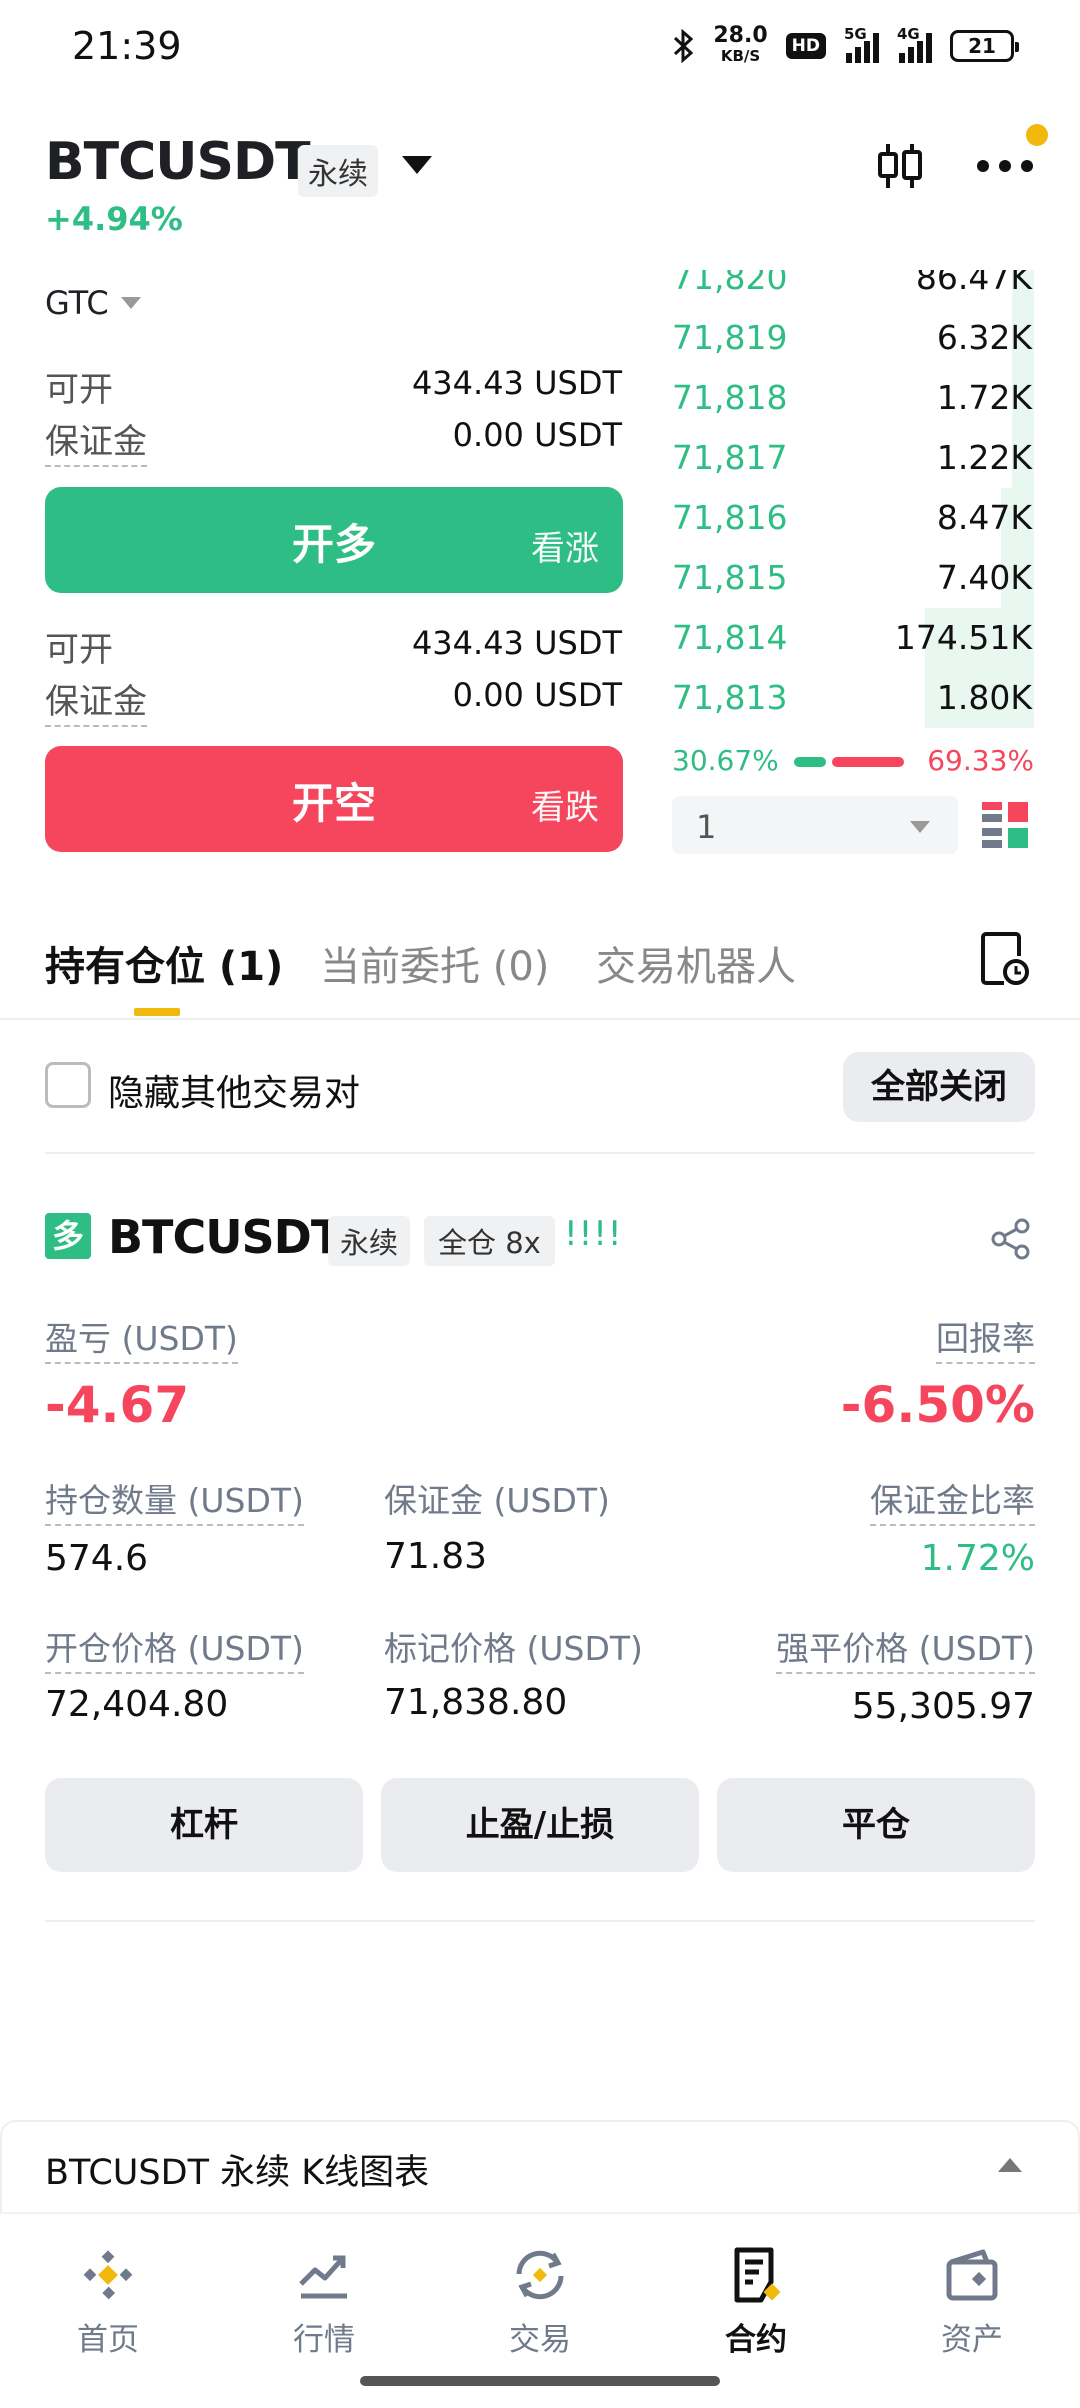  I want to click on bid-price: 71,820, so click(730, 283).